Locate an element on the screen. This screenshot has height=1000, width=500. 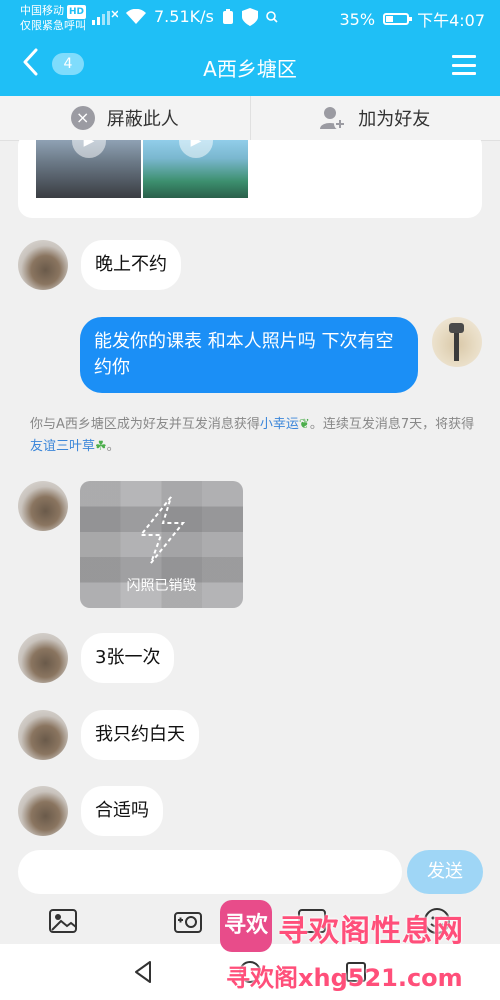
flash-photo: 闪照已销毁 is located at coordinates (161, 544).